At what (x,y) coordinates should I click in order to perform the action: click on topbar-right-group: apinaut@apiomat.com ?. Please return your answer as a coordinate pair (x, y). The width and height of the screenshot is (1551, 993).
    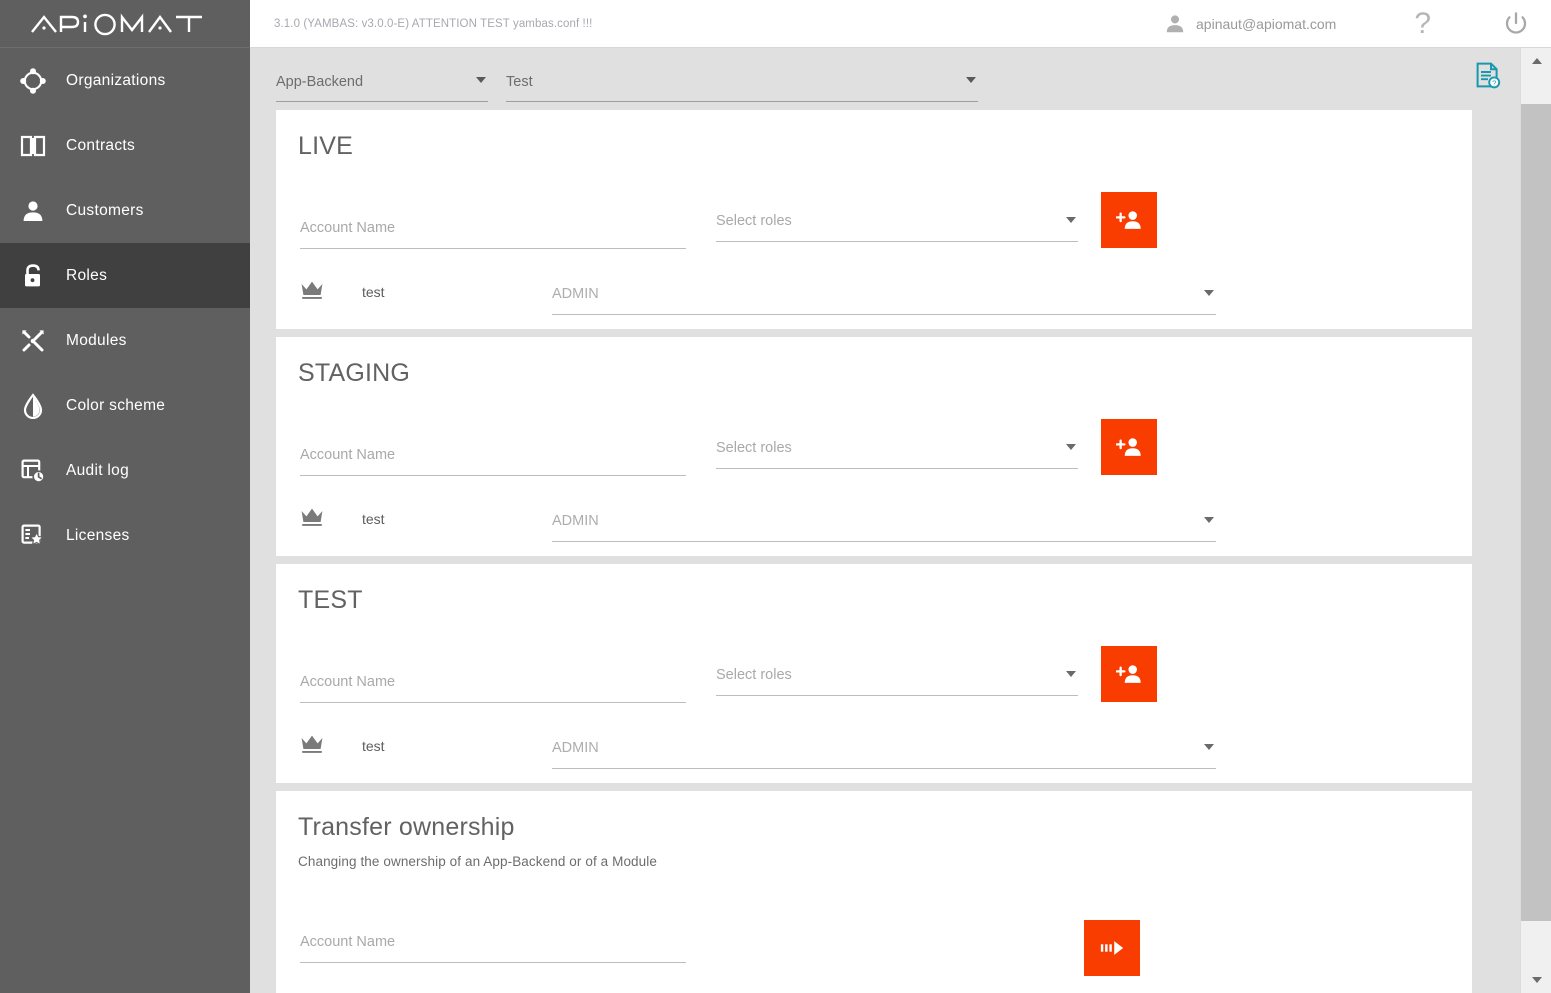
    Looking at the image, I should click on (1357, 23).